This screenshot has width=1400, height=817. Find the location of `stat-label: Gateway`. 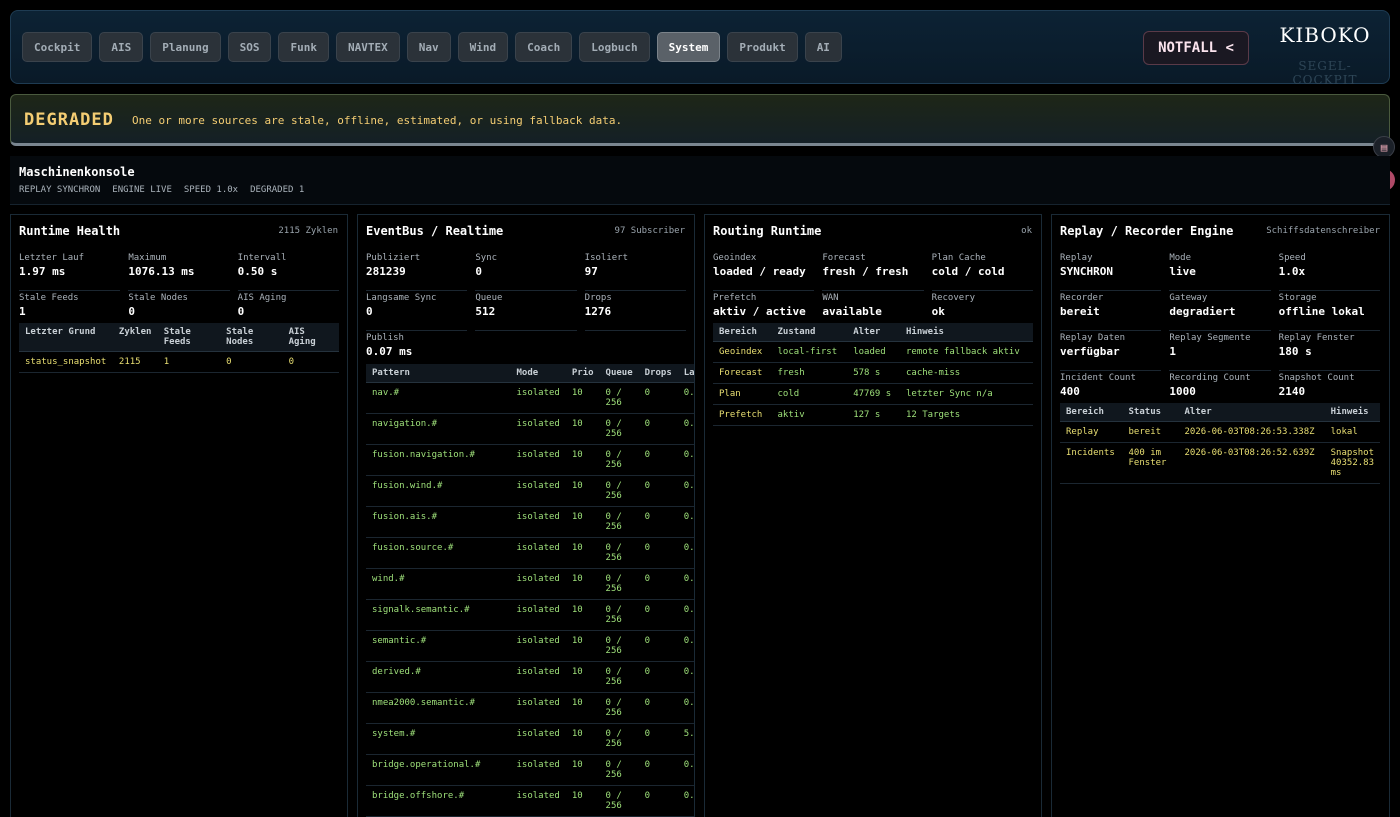

stat-label: Gateway is located at coordinates (1188, 298).